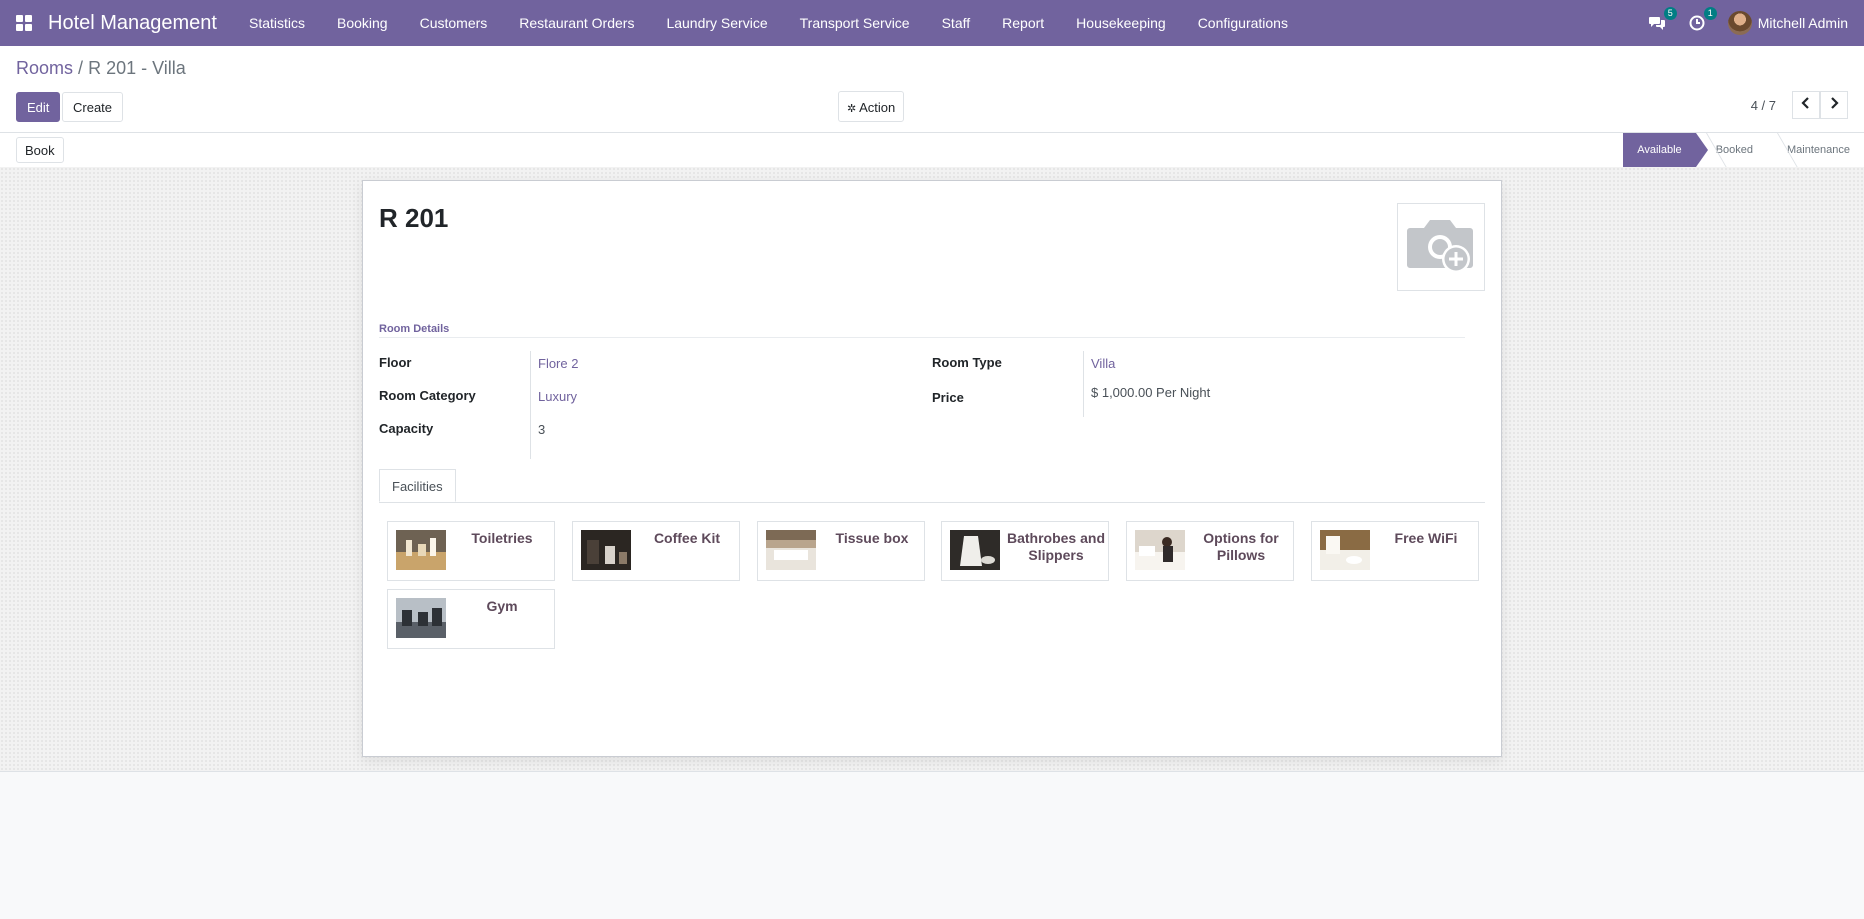  Describe the element at coordinates (1121, 23) in the screenshot. I see `menu-item-housekeeping: Housekeeping` at that location.